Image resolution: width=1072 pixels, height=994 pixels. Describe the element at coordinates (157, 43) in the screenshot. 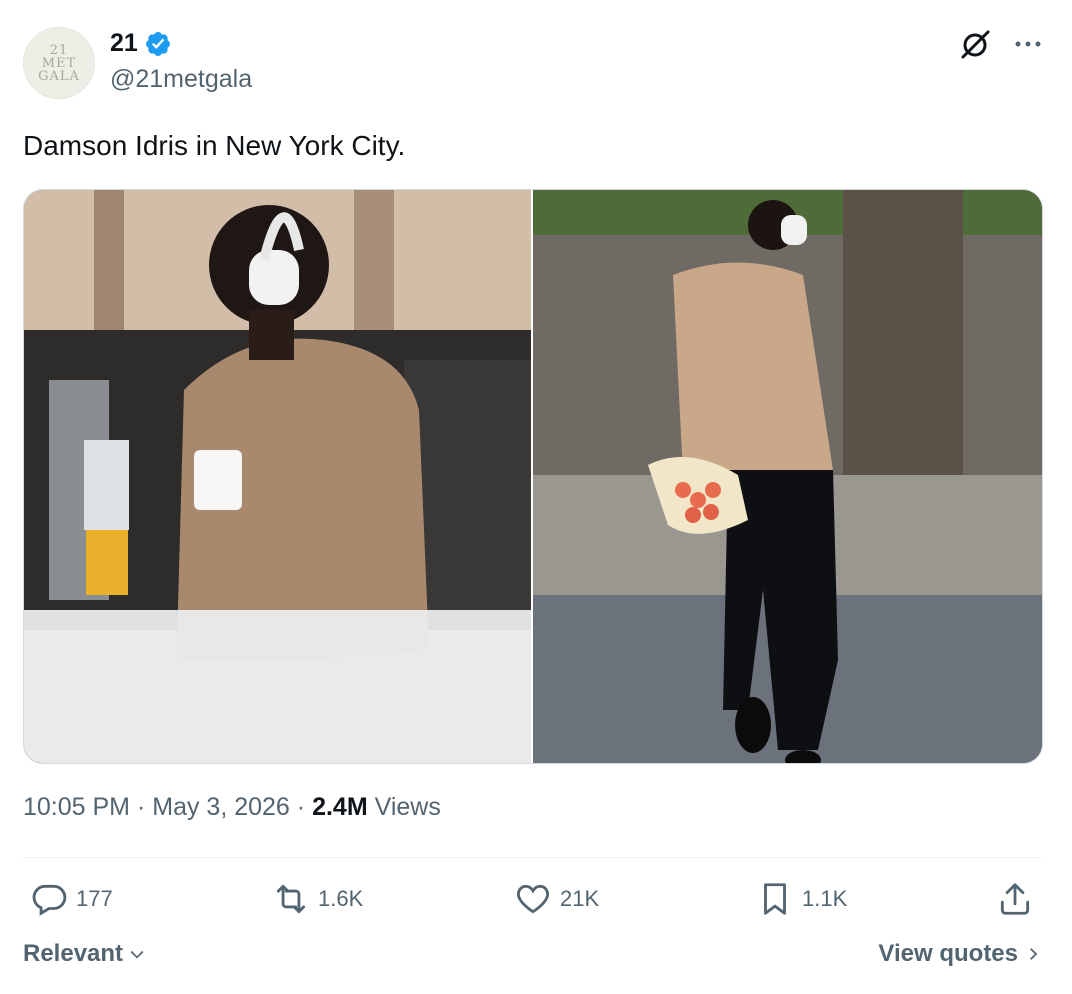

I see `verified-badge-icon` at that location.